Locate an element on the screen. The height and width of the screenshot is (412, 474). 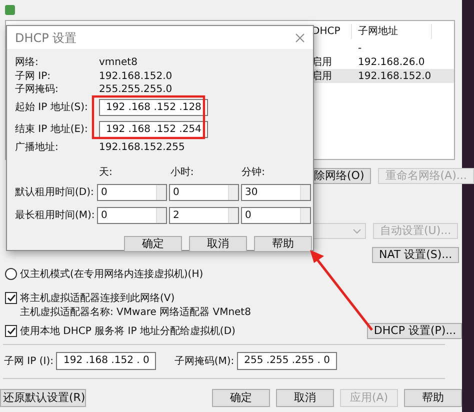
column-header: 子网地址 is located at coordinates (392, 31).